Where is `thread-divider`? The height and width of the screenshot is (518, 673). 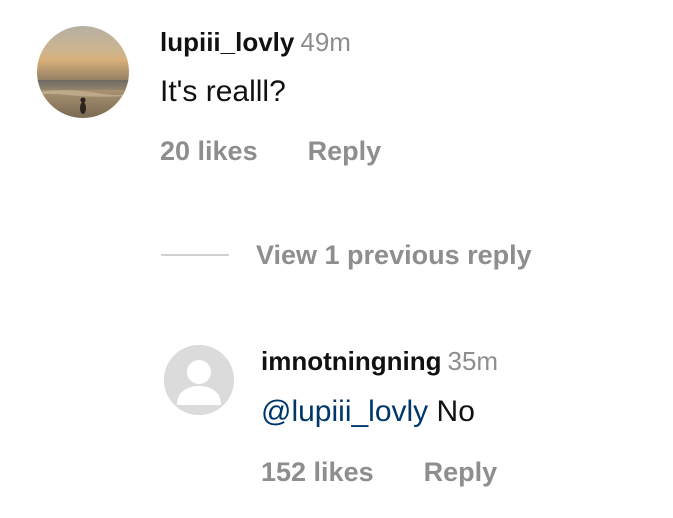
thread-divider is located at coordinates (195, 255).